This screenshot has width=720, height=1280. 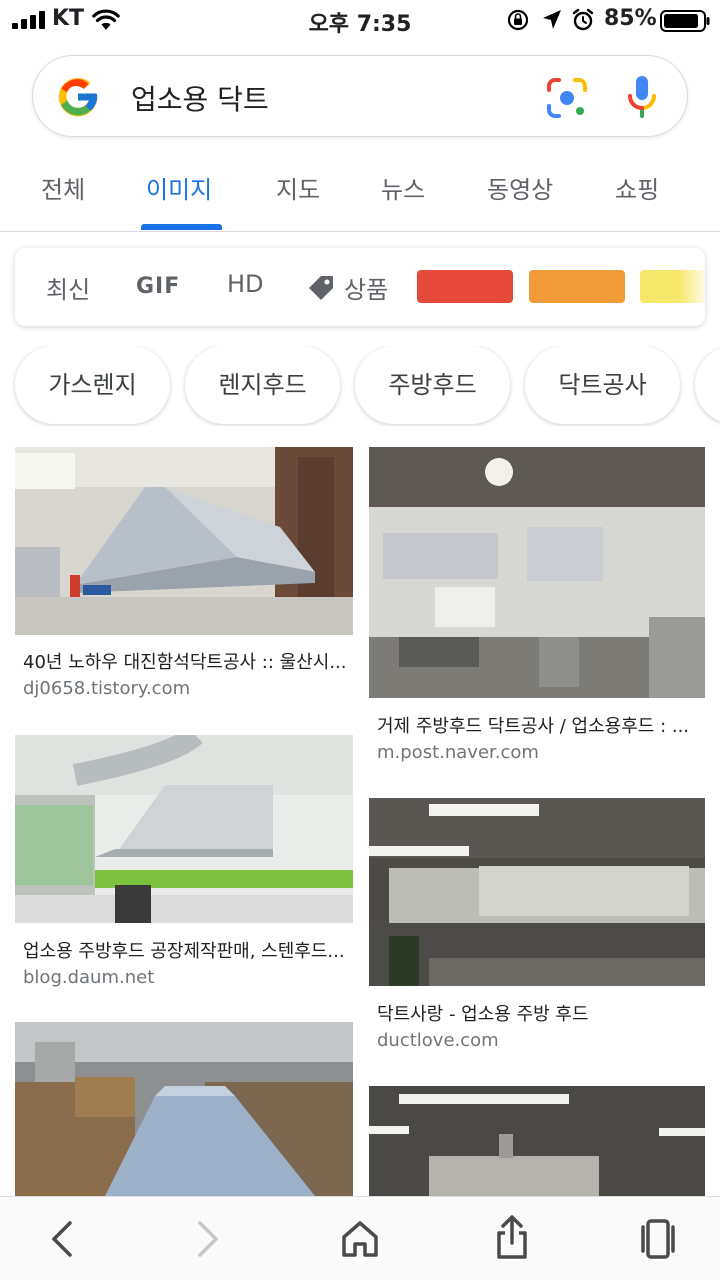 I want to click on image-filter-bar: 최신 GIF HD 상품, so click(x=360, y=287).